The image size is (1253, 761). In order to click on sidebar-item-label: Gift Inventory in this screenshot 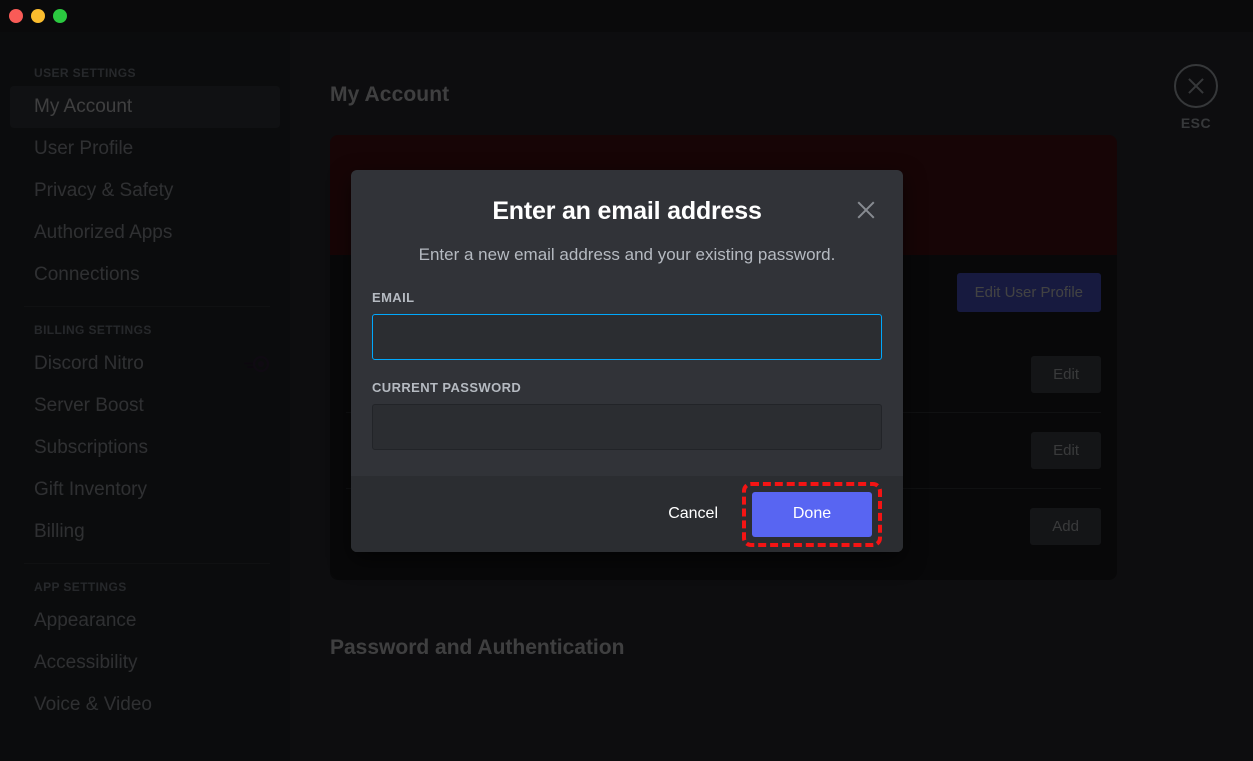, I will do `click(90, 489)`.